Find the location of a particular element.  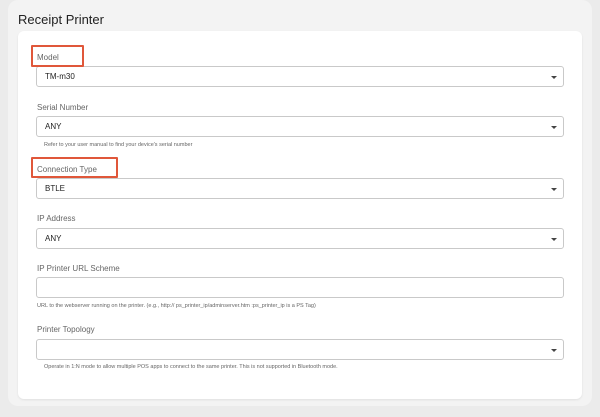

url-scheme-label: IP Printer URL Scheme is located at coordinates (78, 268).